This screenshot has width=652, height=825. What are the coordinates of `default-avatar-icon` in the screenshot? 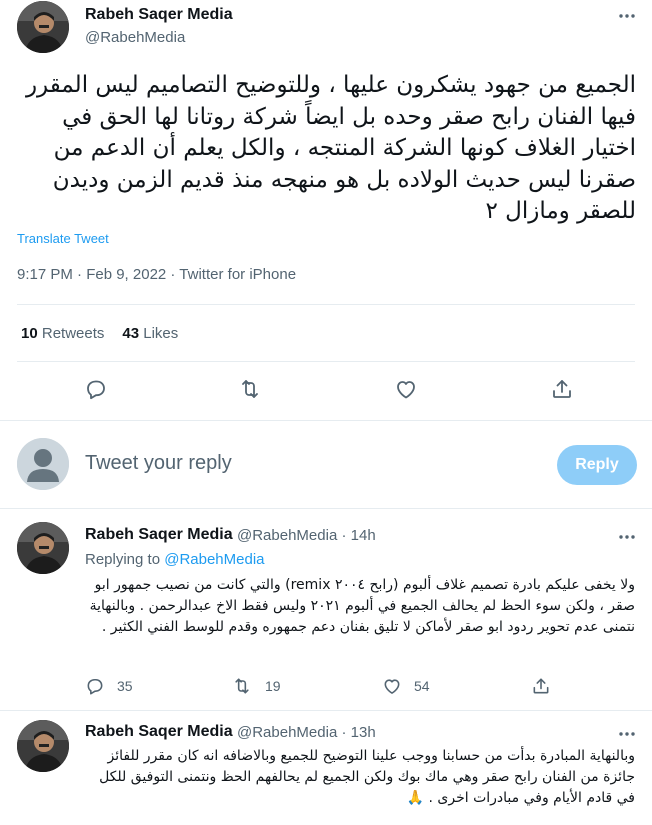 It's located at (43, 464).